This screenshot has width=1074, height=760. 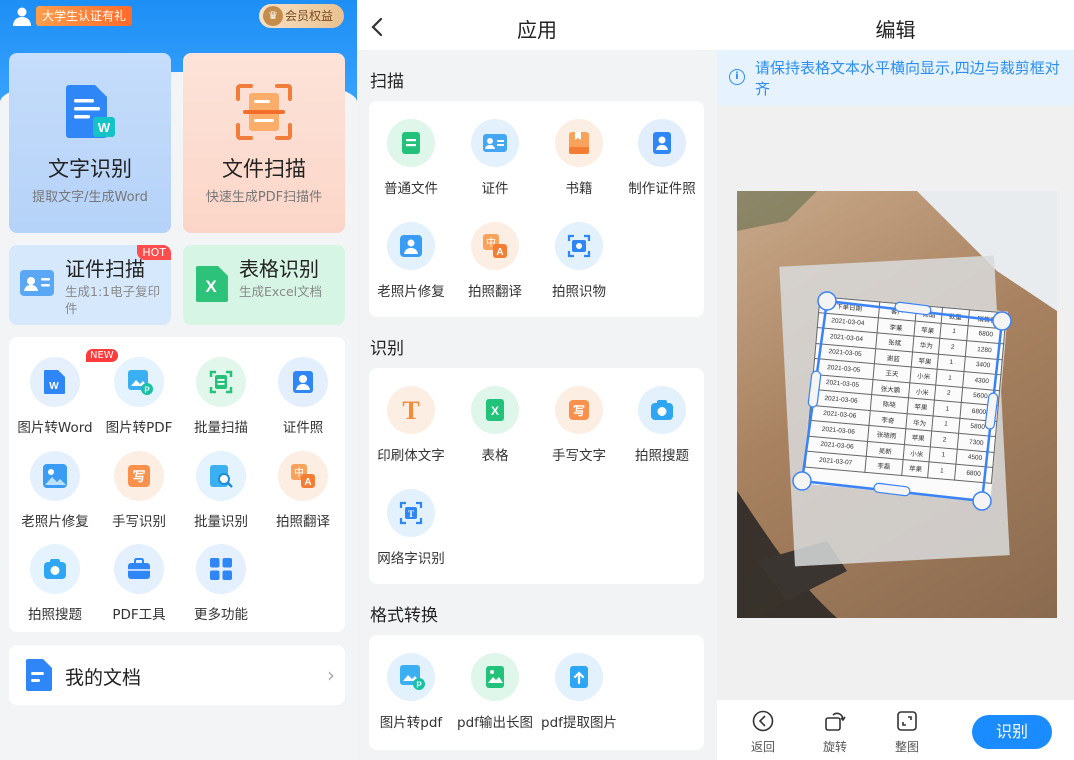 I want to click on info-icon: i, so click(x=737, y=77).